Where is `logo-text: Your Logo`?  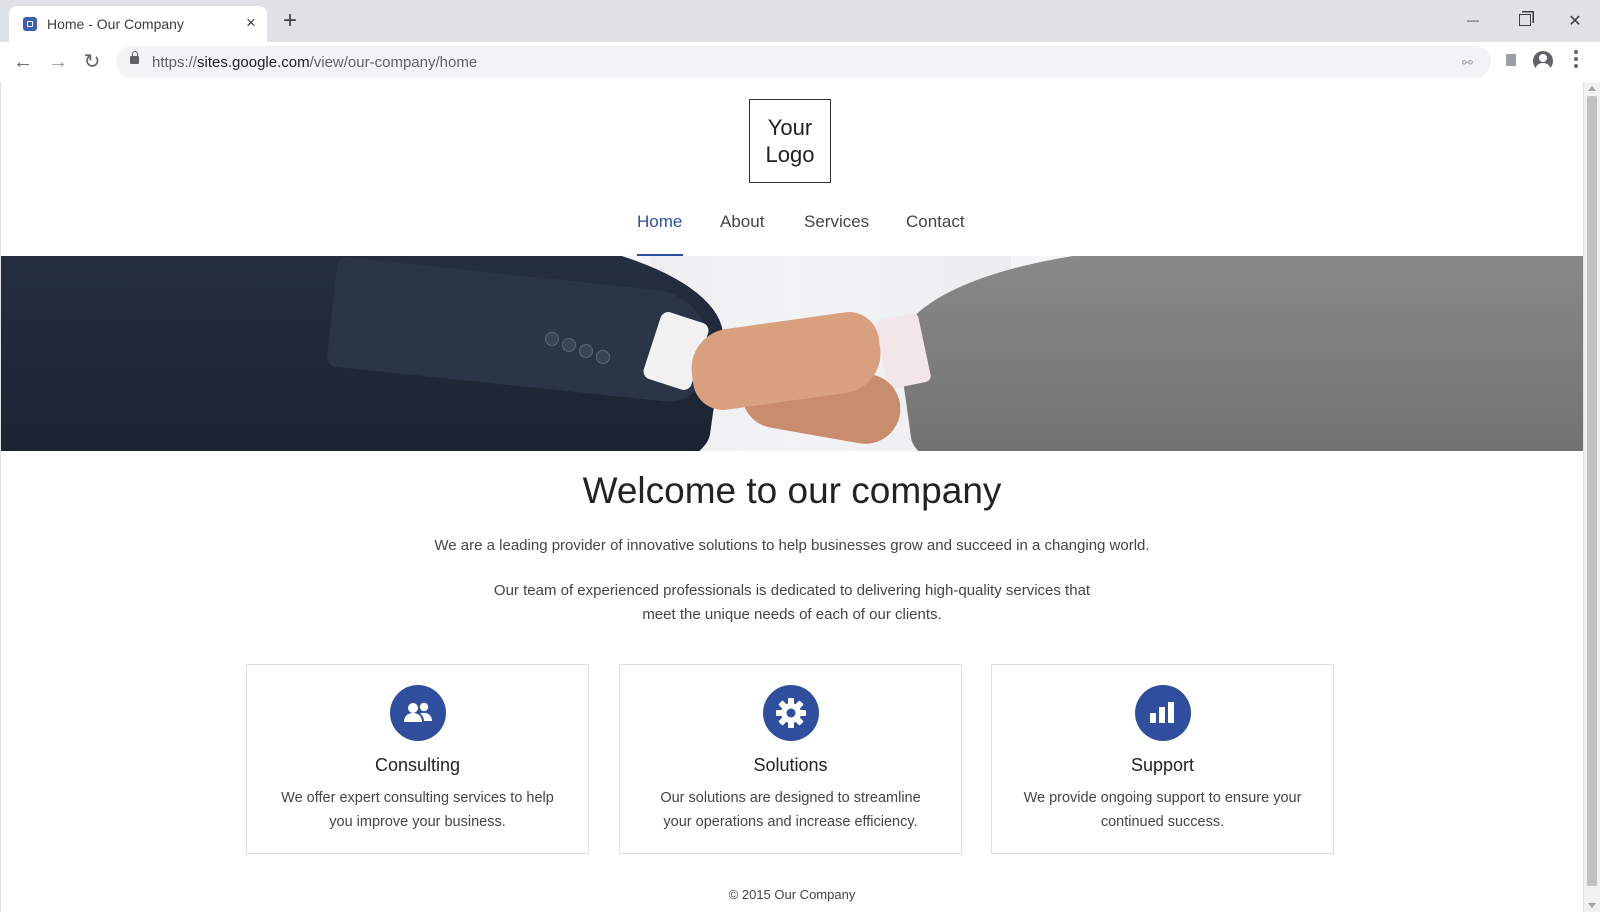 logo-text: Your Logo is located at coordinates (790, 141).